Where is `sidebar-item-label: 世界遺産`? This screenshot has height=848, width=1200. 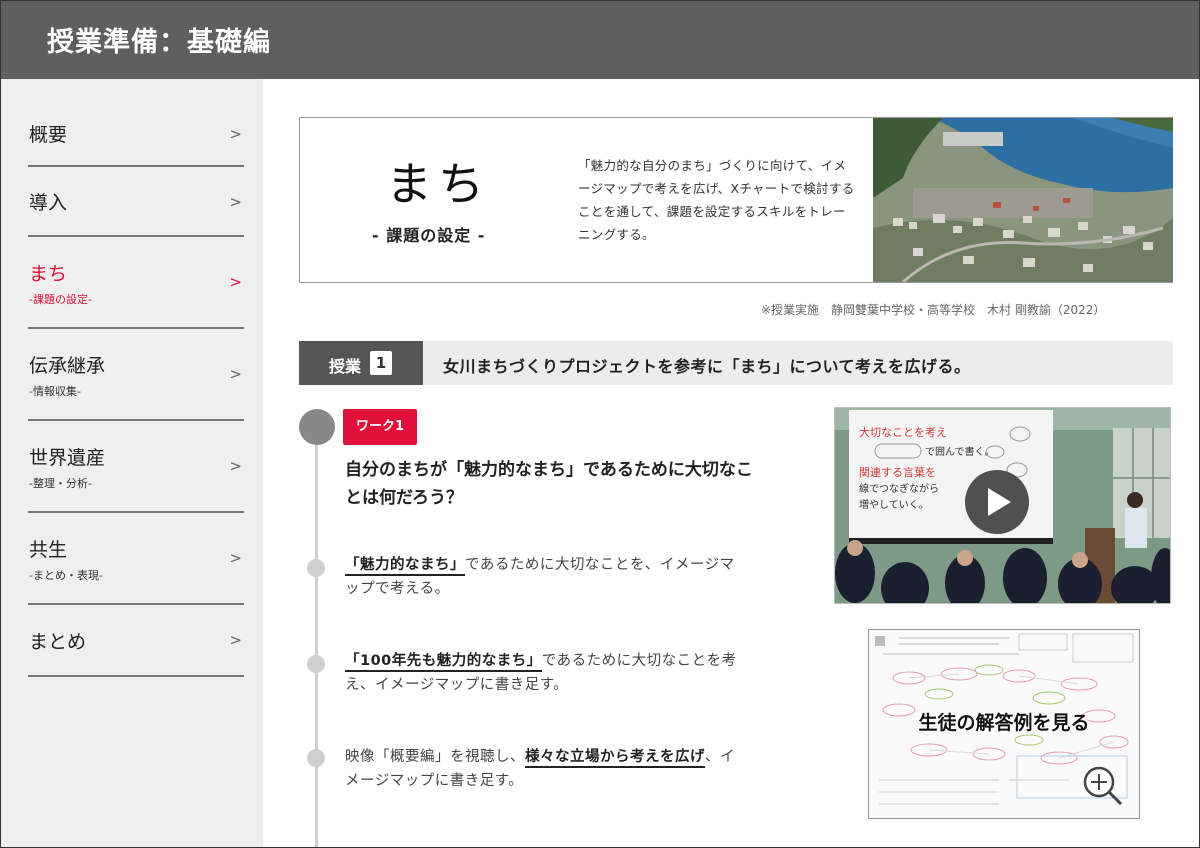
sidebar-item-label: 世界遺産 is located at coordinates (67, 458).